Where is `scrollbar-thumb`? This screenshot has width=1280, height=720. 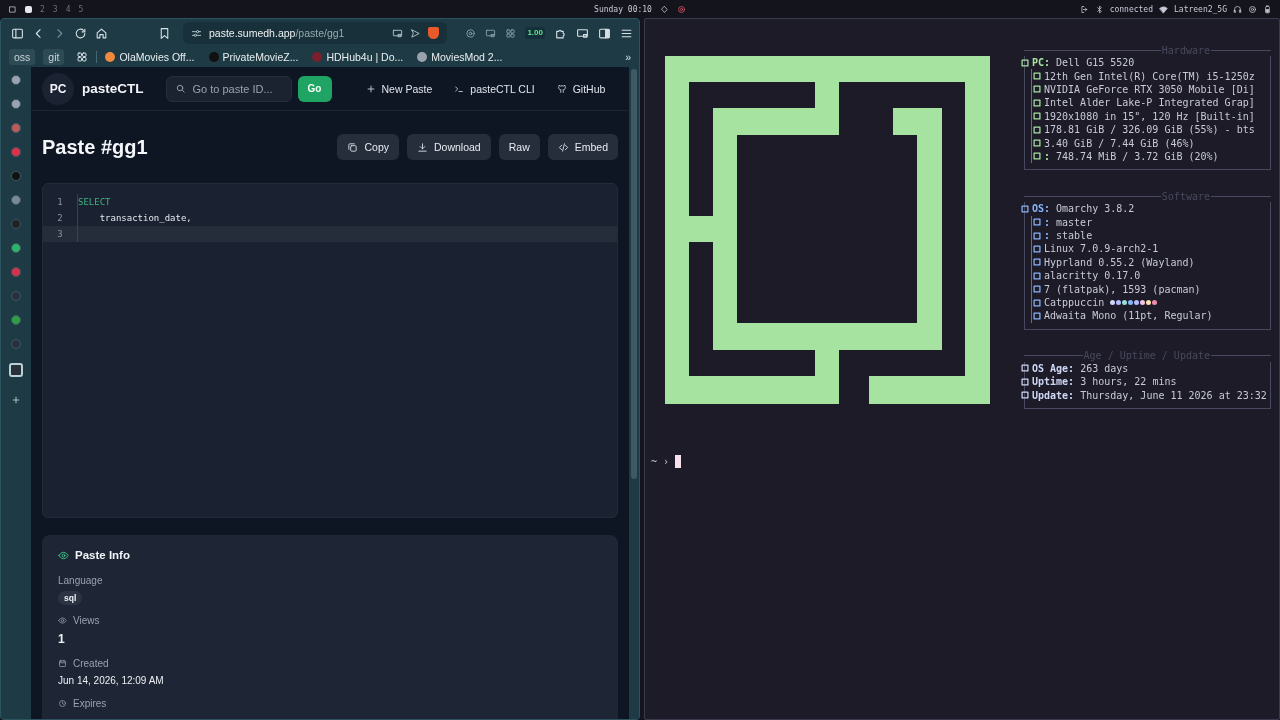
scrollbar-thumb is located at coordinates (634, 274).